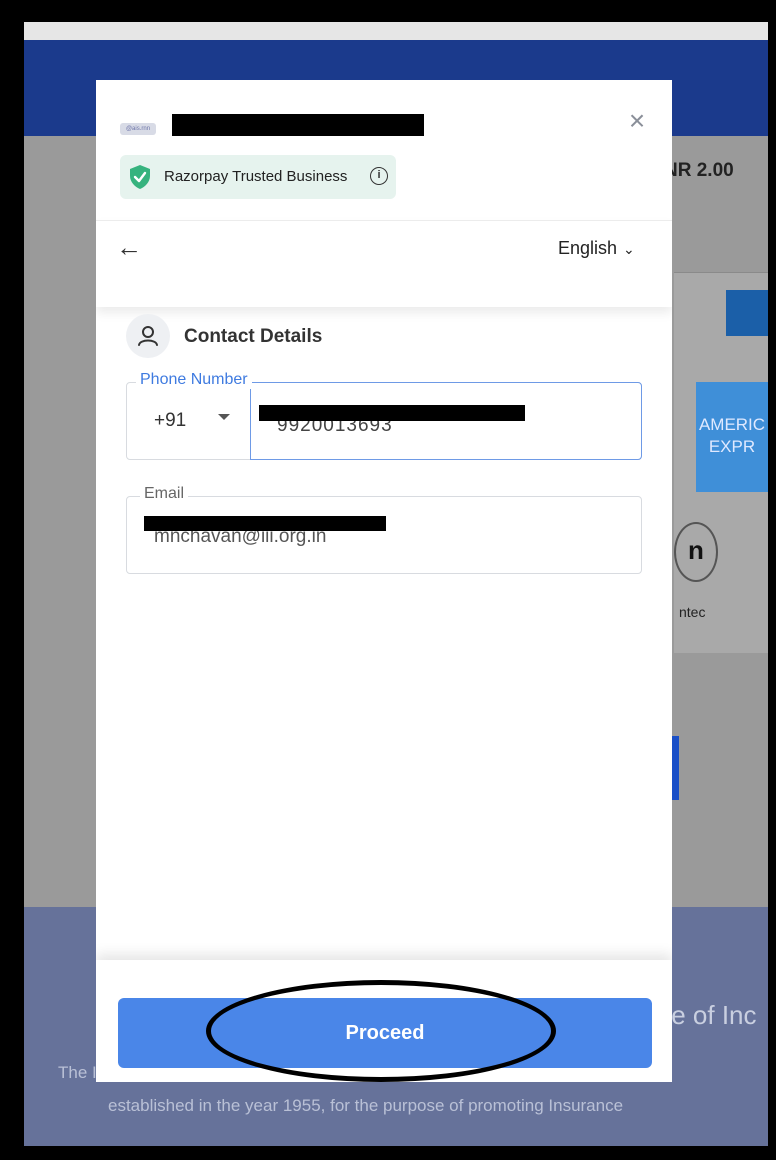 The height and width of the screenshot is (1160, 776). I want to click on shield-check-icon, so click(140, 177).